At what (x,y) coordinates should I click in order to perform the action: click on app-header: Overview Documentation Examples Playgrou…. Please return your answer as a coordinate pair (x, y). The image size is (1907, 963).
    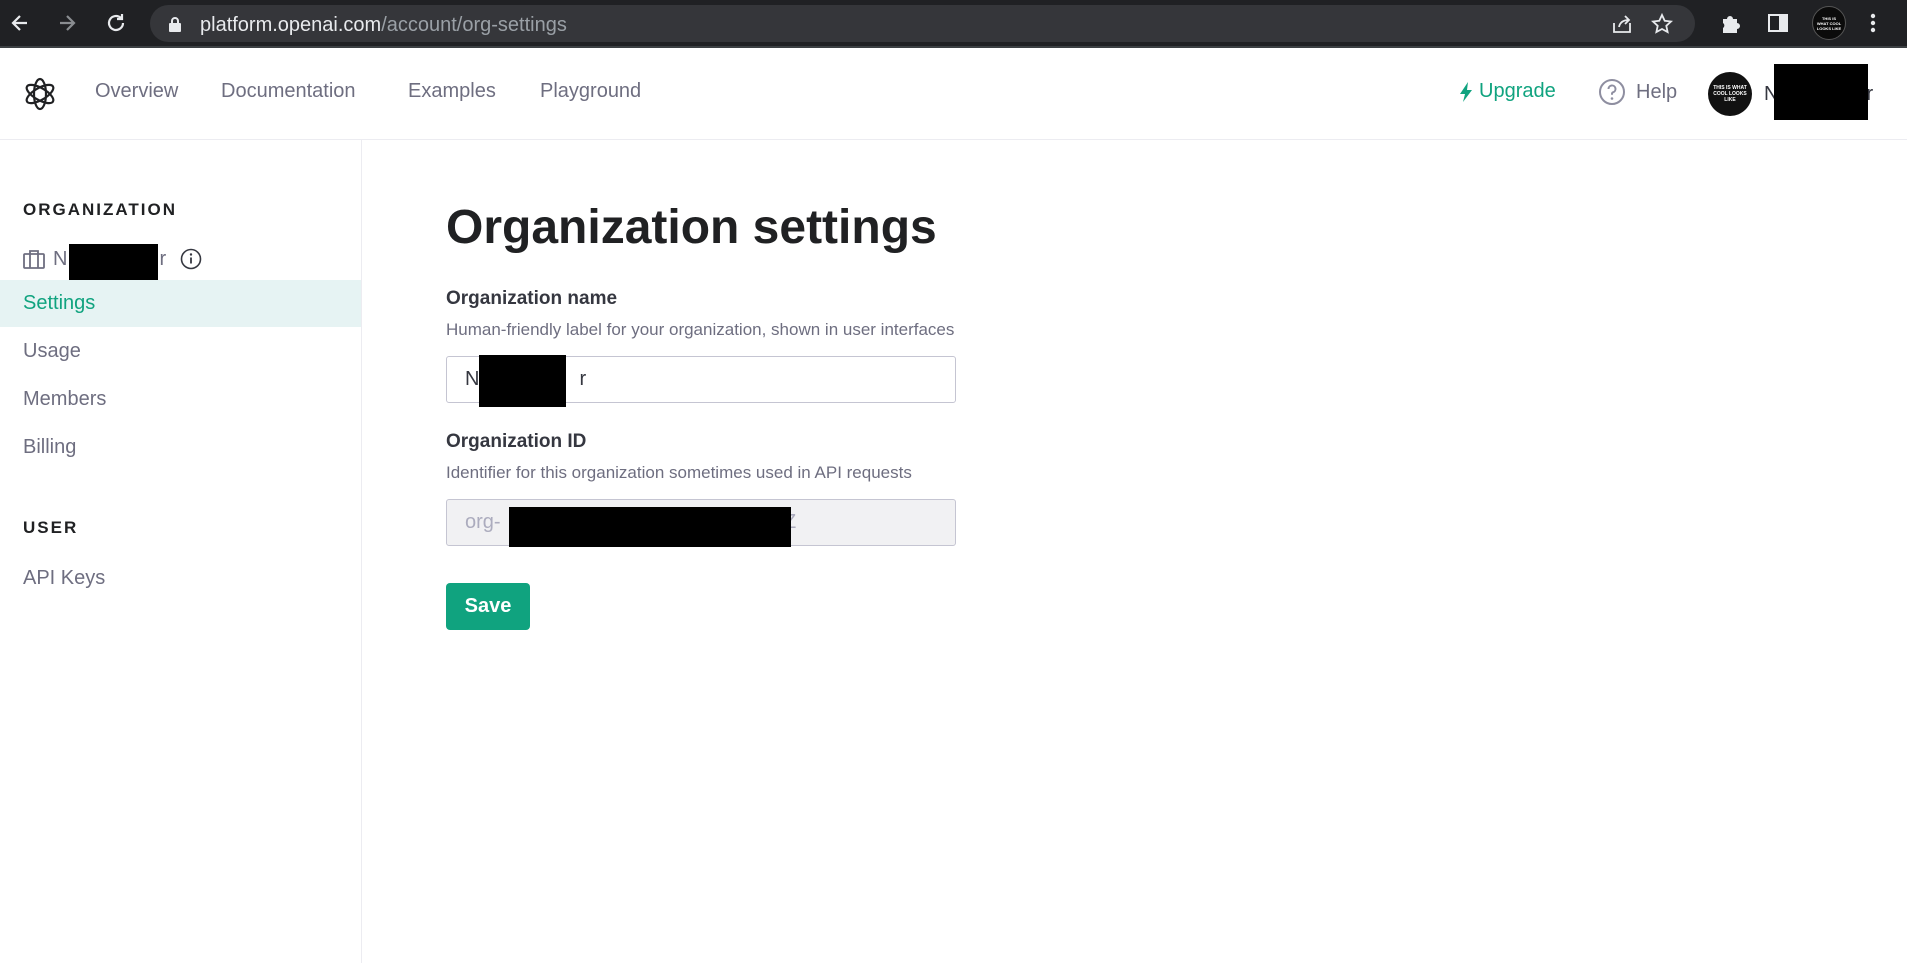
    Looking at the image, I should click on (953, 94).